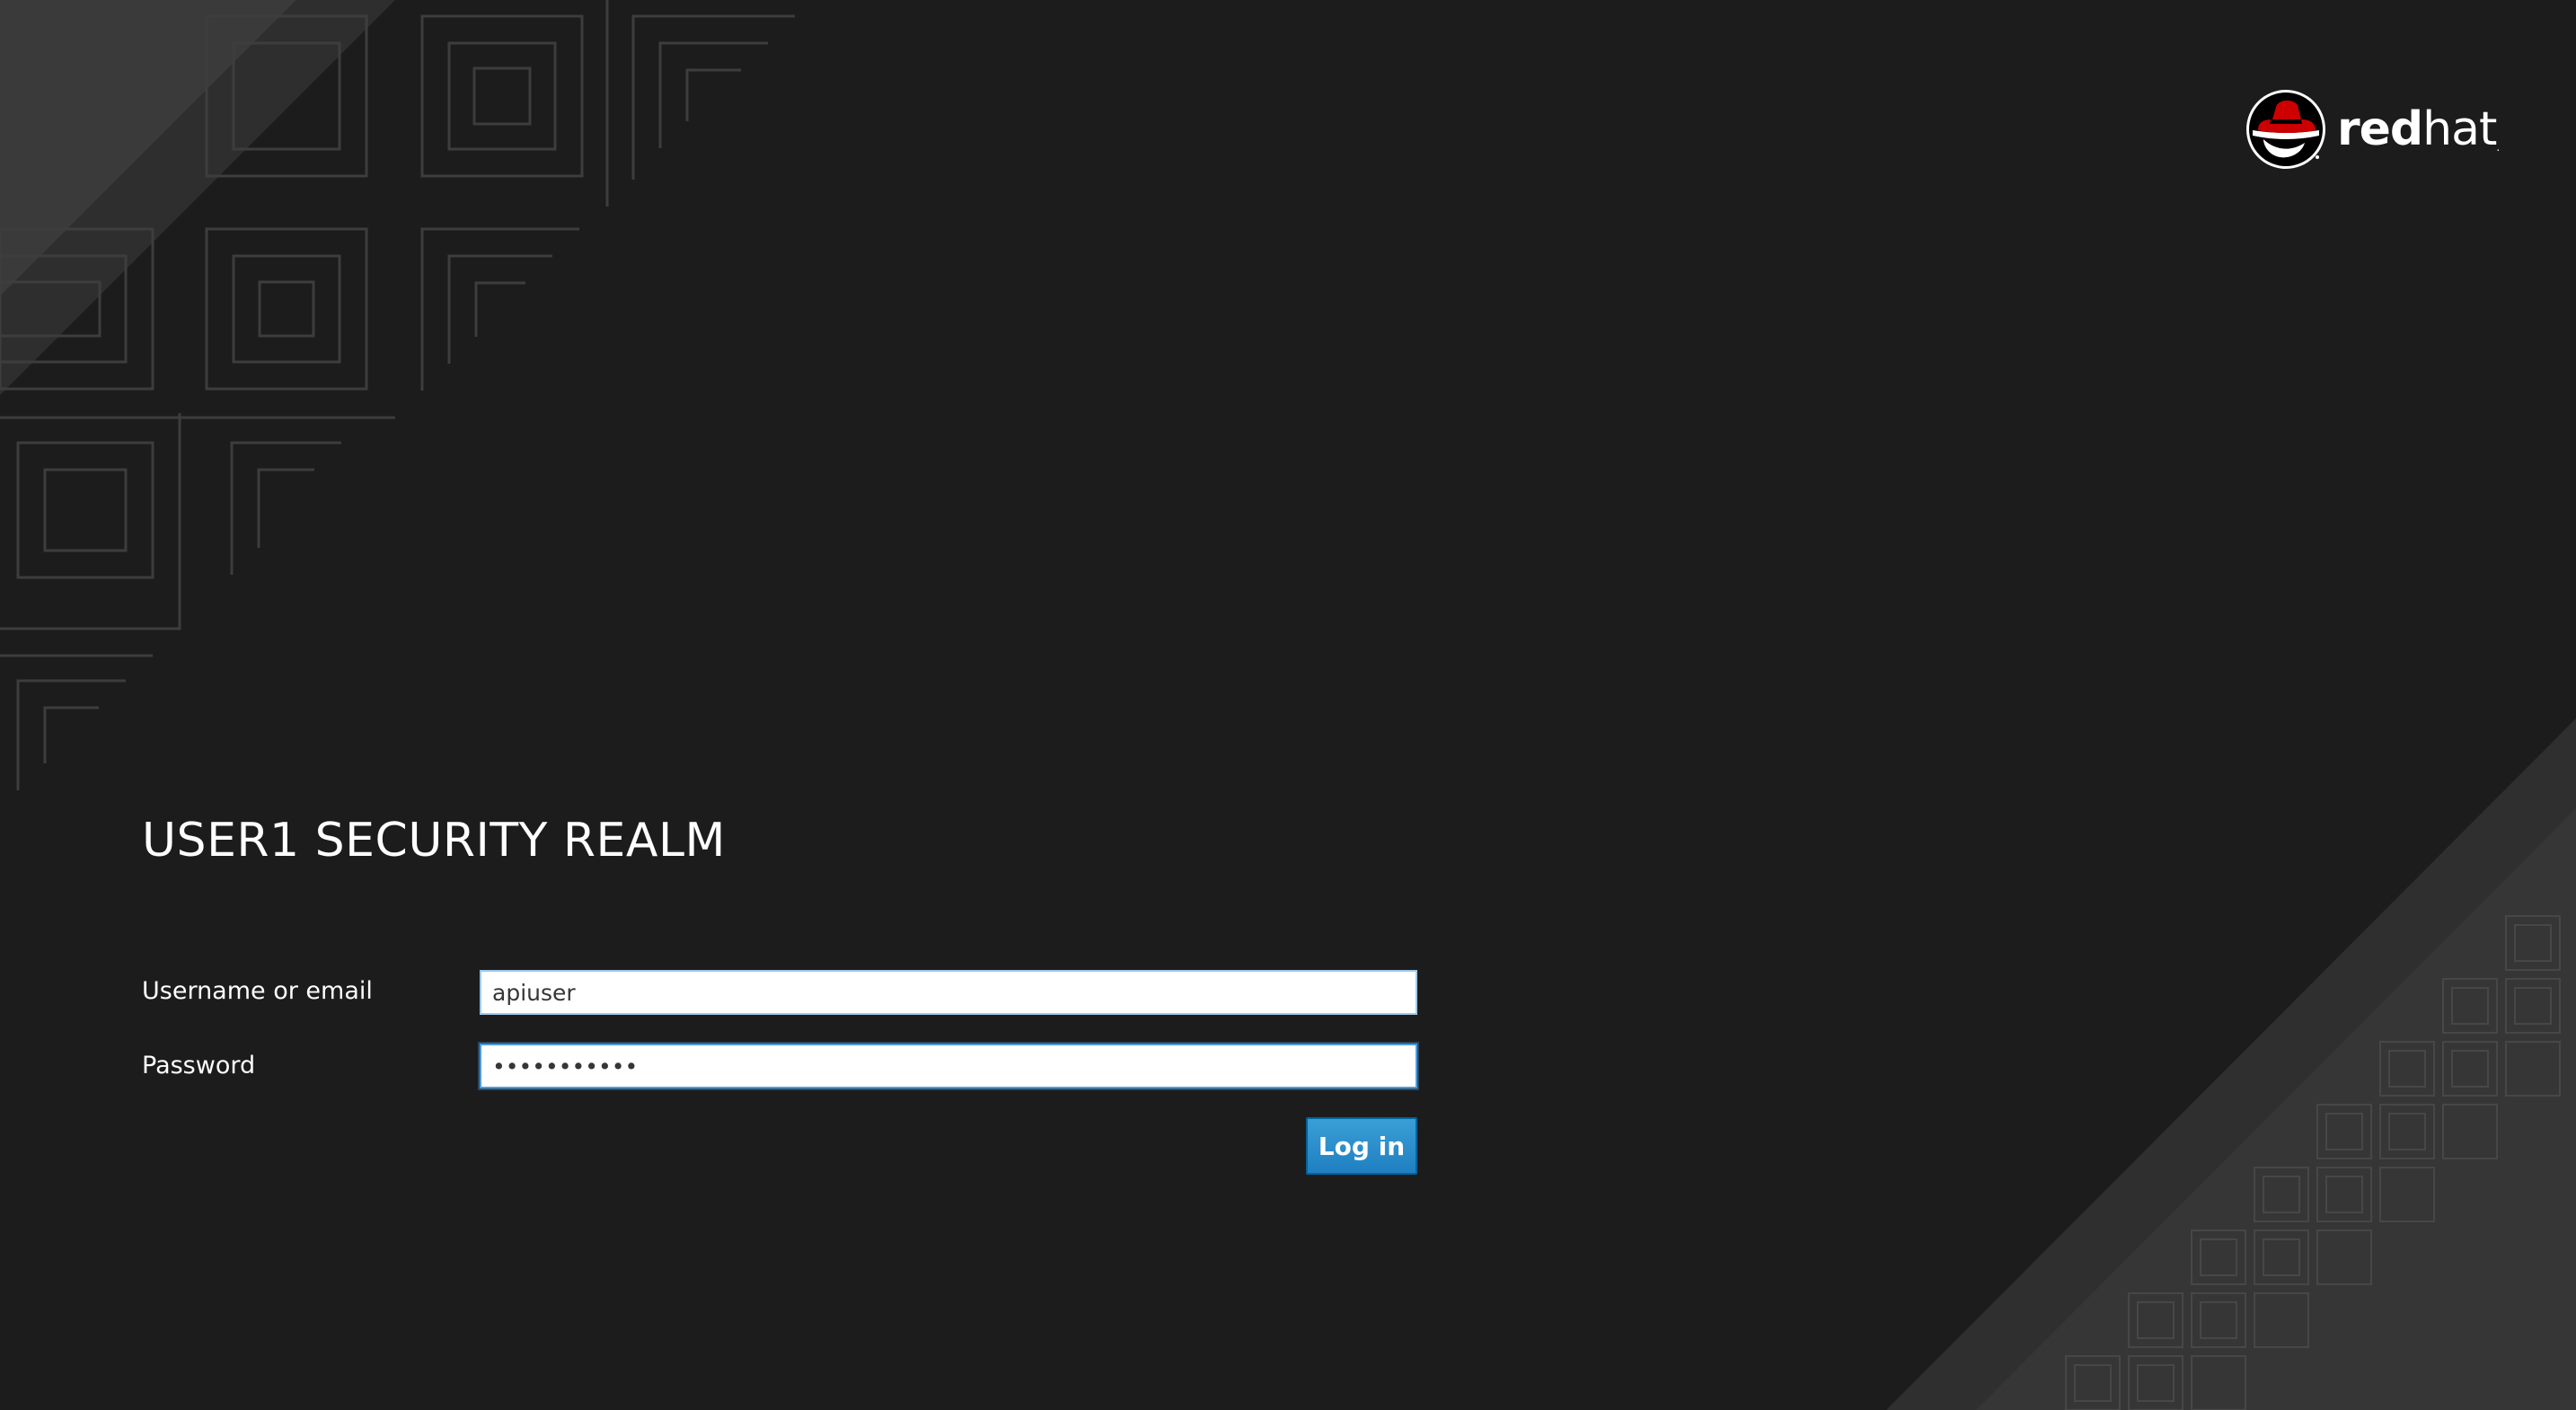 The image size is (2576, 1410). Describe the element at coordinates (2231, 1064) in the screenshot. I see `background-pattern-bottom-right` at that location.